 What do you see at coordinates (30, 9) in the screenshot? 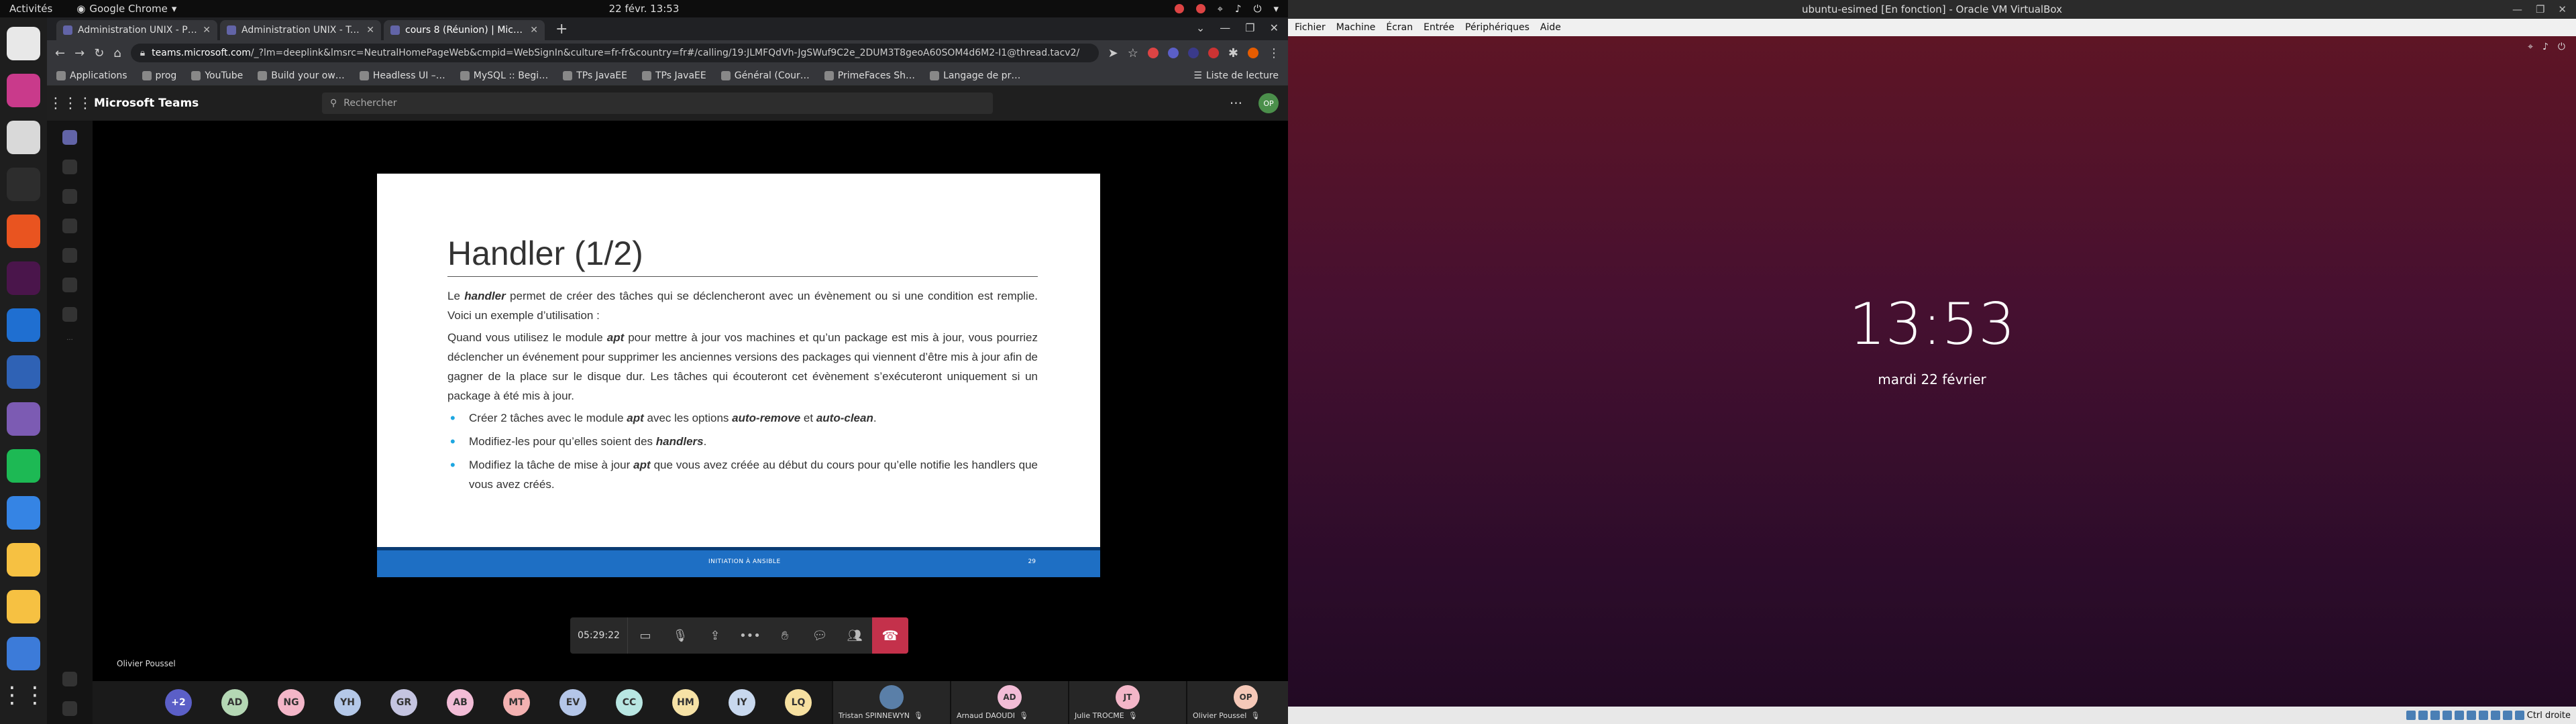
I see `activities-button: Activités` at bounding box center [30, 9].